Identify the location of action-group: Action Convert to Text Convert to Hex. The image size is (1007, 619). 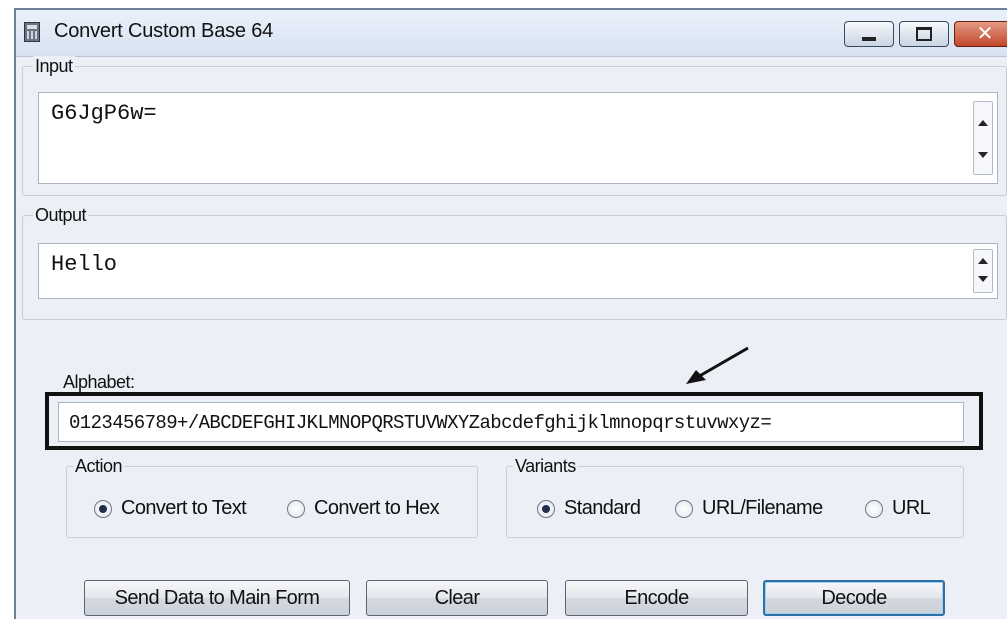
(272, 497).